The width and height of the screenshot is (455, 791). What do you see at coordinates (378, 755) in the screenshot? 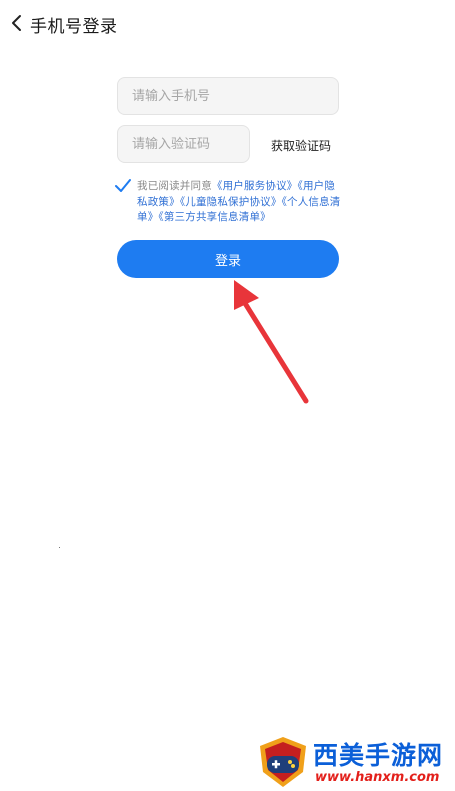
I see `watermark-name: 西美手游网` at bounding box center [378, 755].